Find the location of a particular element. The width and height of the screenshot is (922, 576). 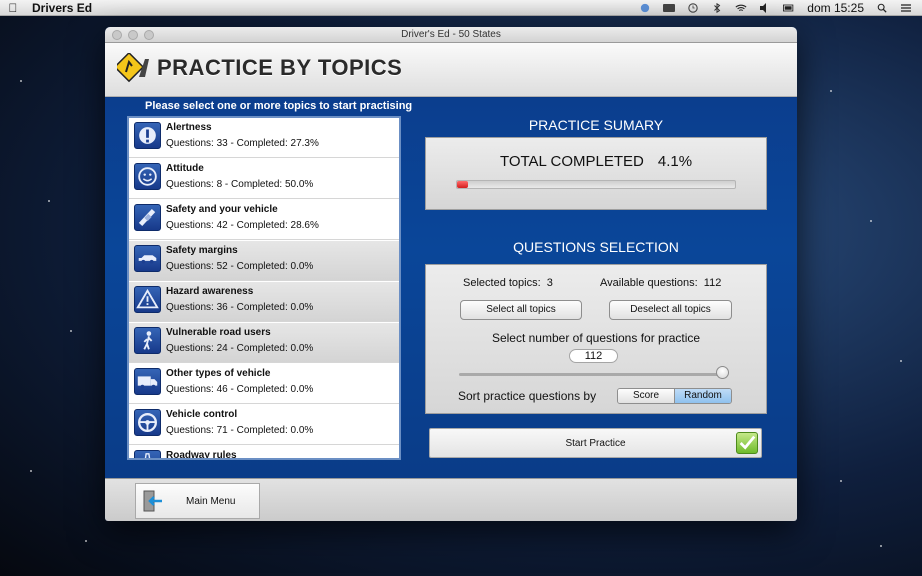

question-count-field: 112 is located at coordinates (593, 356).